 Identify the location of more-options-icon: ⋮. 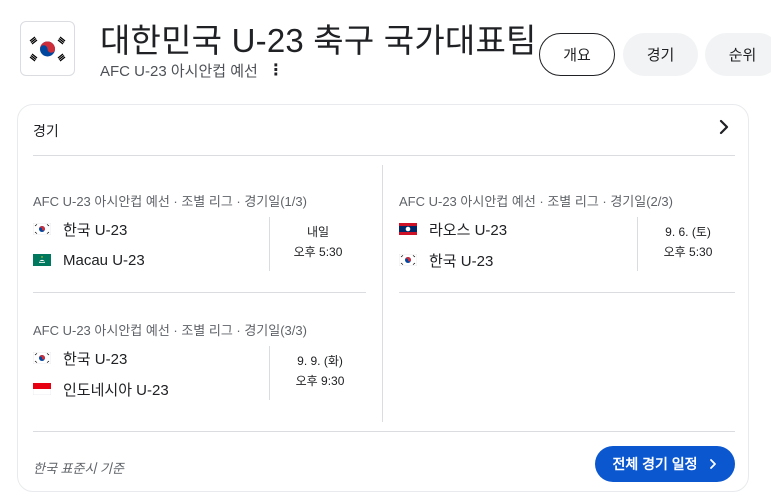
(276, 70).